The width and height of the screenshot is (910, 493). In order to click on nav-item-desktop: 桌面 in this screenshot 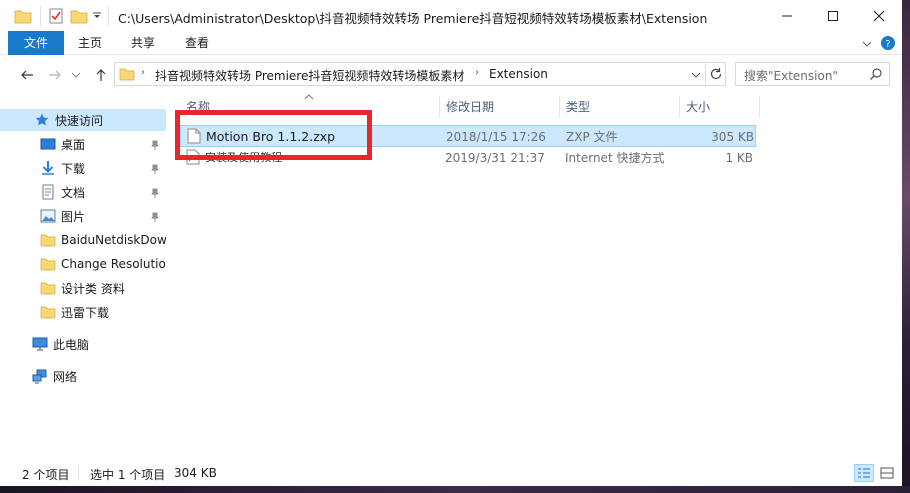, I will do `click(83, 144)`.